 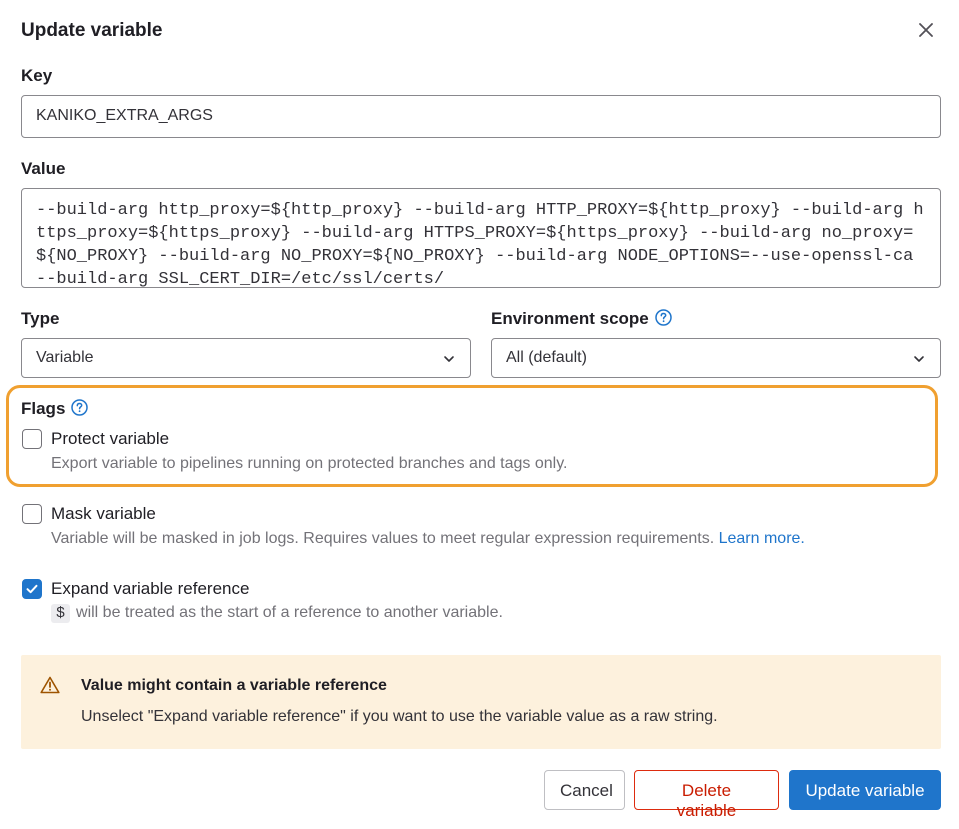 What do you see at coordinates (865, 790) in the screenshot?
I see `update-variable-button: Update variable` at bounding box center [865, 790].